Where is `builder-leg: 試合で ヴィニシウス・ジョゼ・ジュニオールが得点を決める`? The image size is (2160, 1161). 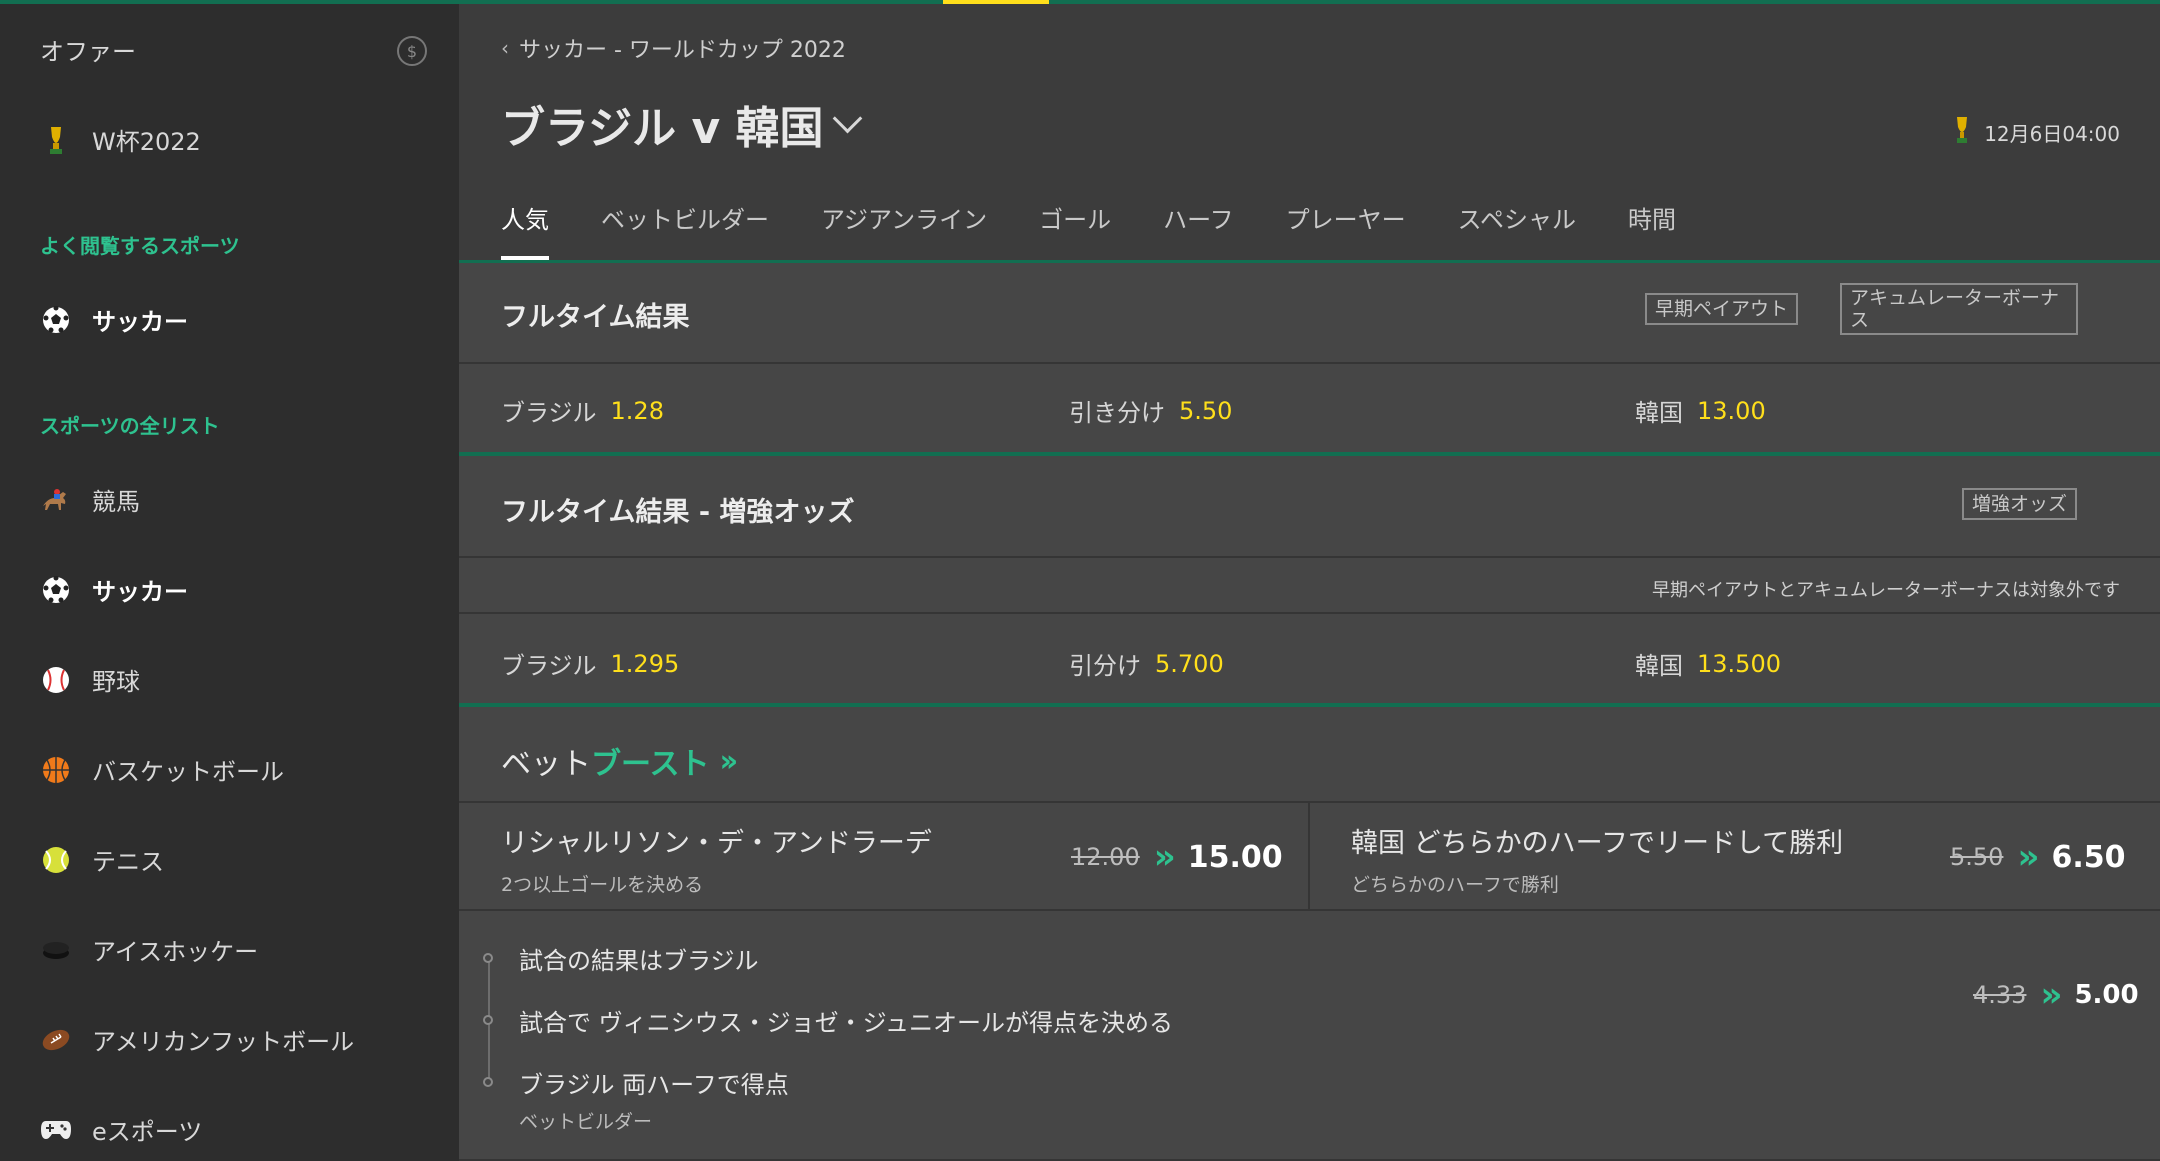
builder-leg: 試合で ヴィニシウス・ジョゼ・ジュニオールが得点を決める is located at coordinates (846, 1023).